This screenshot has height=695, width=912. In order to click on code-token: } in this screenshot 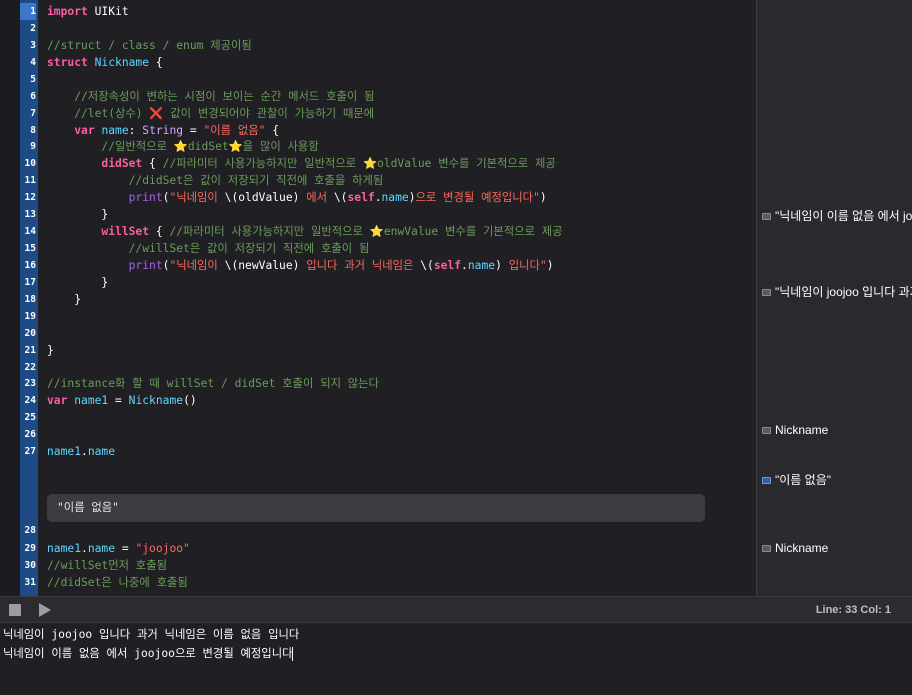, I will do `click(78, 215)`.